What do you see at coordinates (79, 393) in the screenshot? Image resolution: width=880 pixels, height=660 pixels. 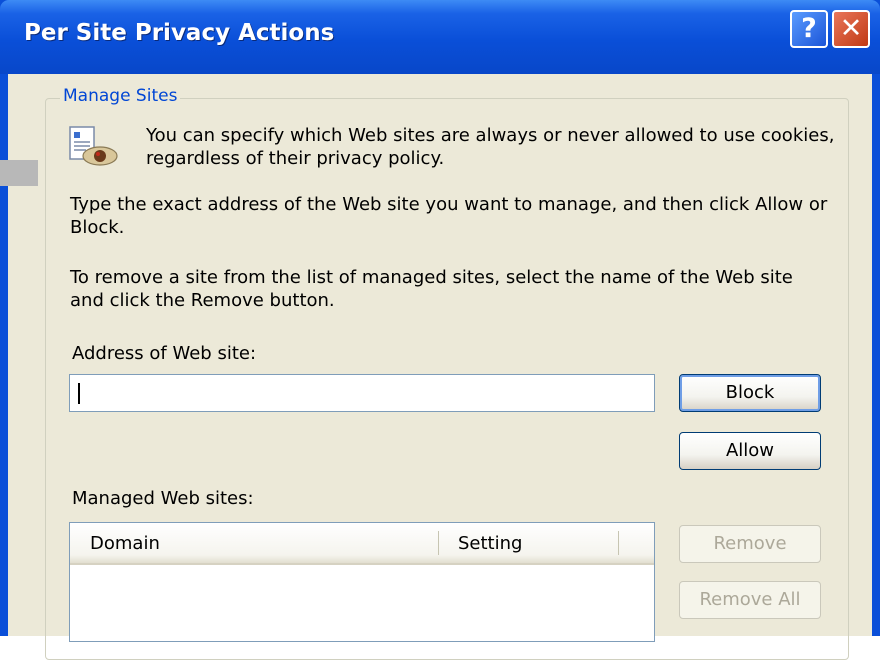 I see `text-caret` at bounding box center [79, 393].